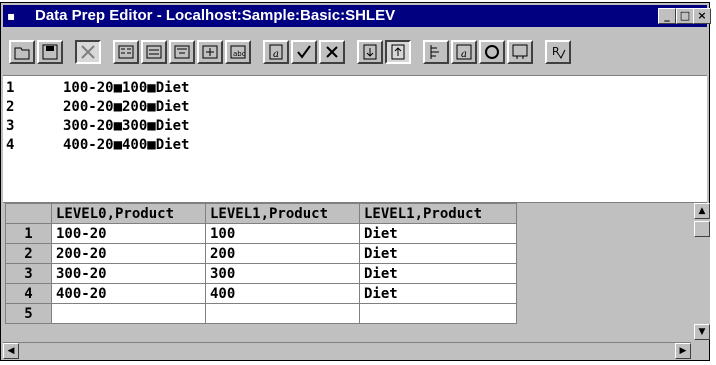 The height and width of the screenshot is (365, 716). I want to click on select-record-icon, so click(332, 52).